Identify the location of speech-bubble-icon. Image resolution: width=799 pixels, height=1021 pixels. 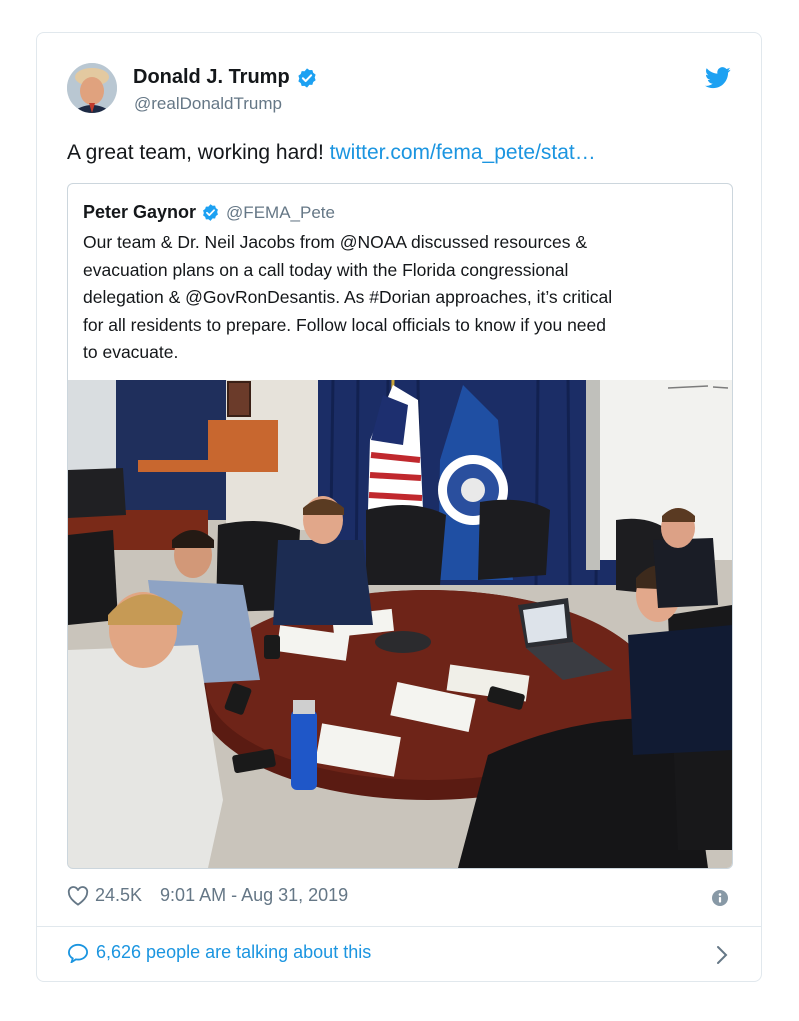
(78, 953).